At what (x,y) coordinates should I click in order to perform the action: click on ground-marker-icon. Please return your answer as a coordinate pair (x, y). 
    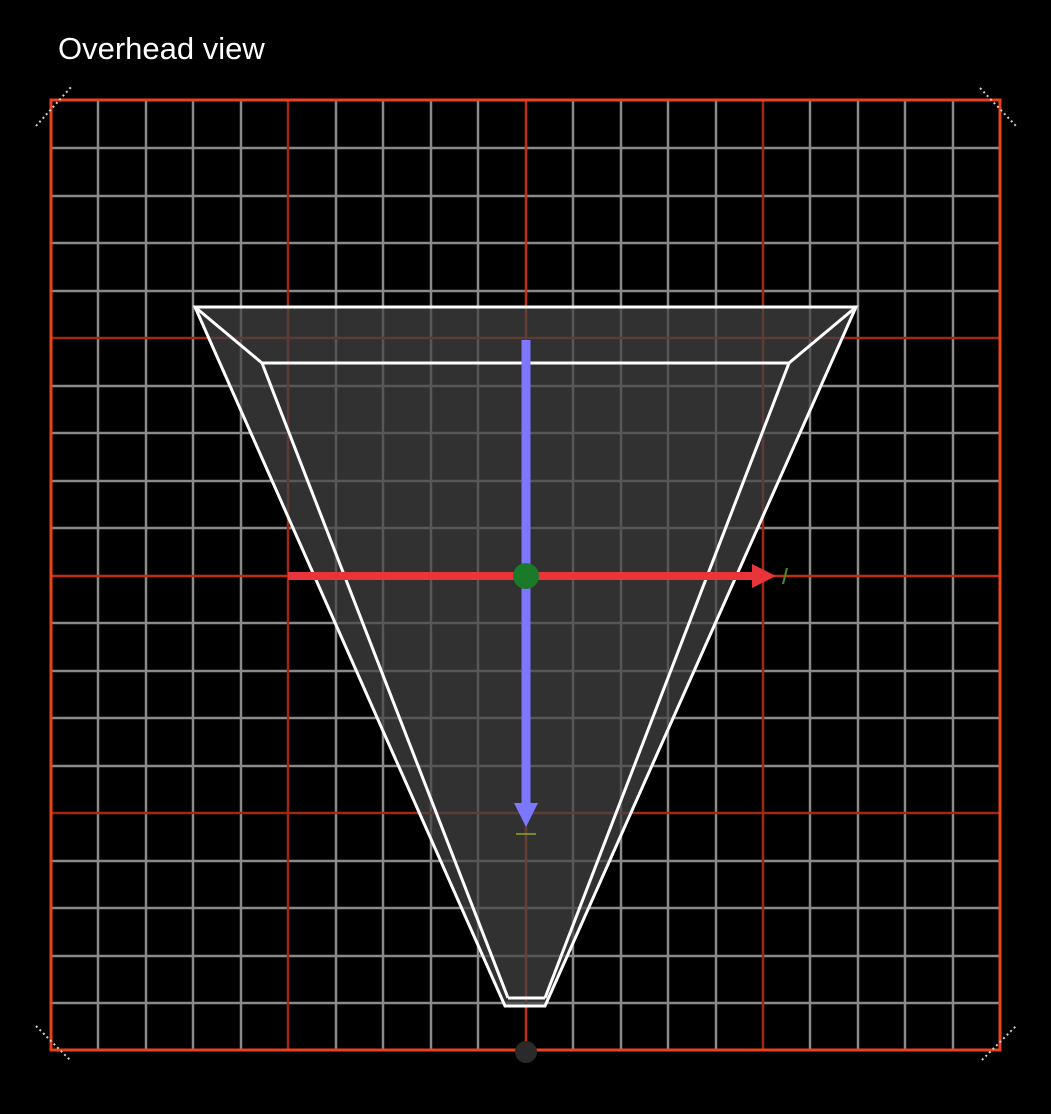
    Looking at the image, I should click on (526, 1052).